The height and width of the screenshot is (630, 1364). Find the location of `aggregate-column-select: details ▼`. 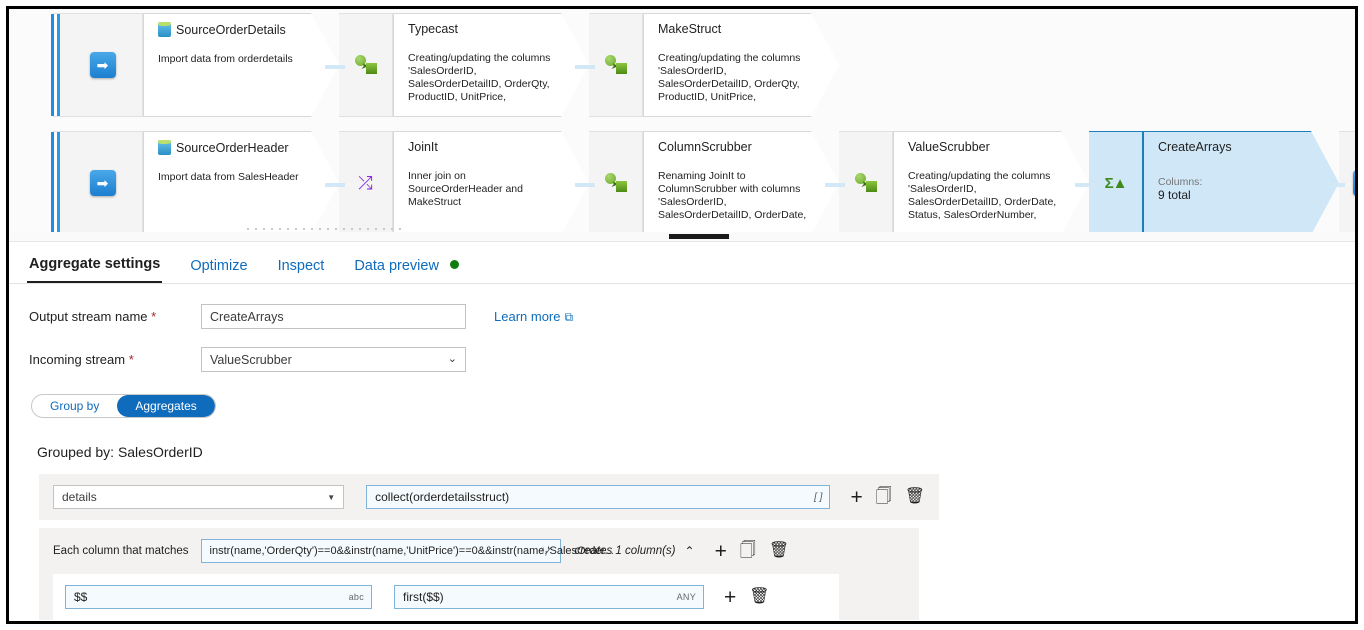

aggregate-column-select: details ▼ is located at coordinates (199, 497).